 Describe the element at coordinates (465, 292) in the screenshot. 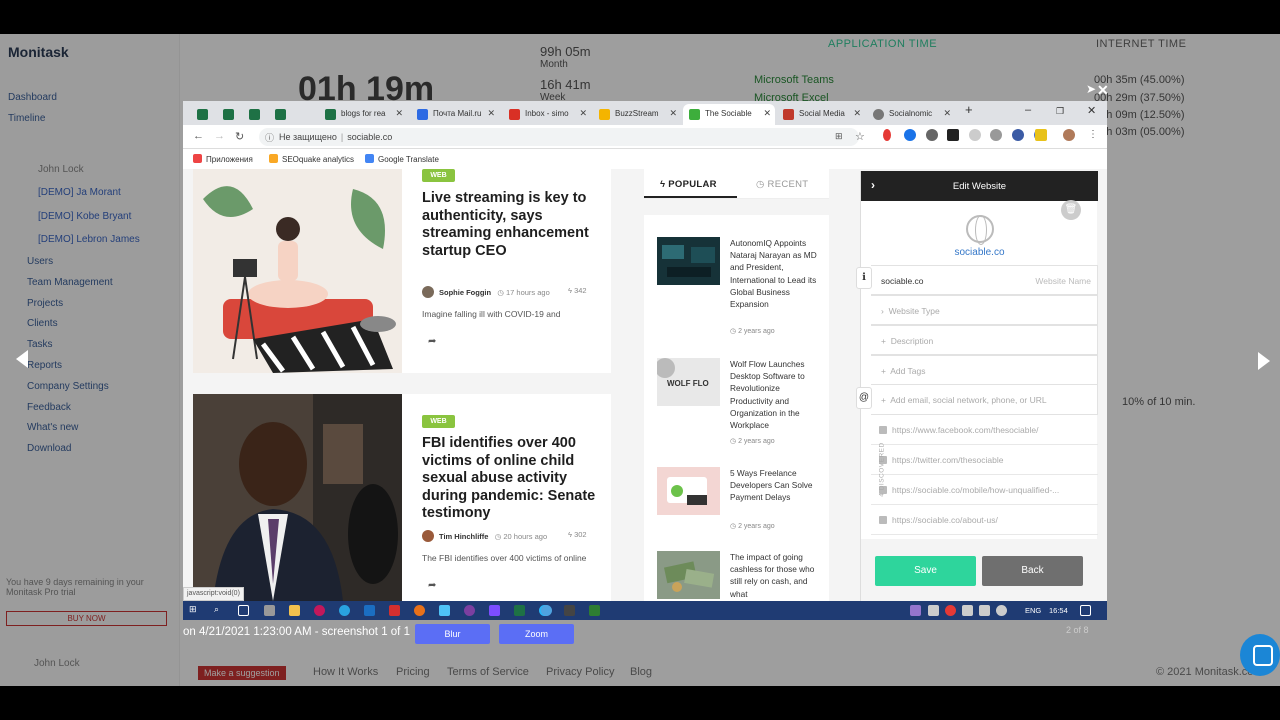

I see `author-name: Sophie Foggin` at that location.